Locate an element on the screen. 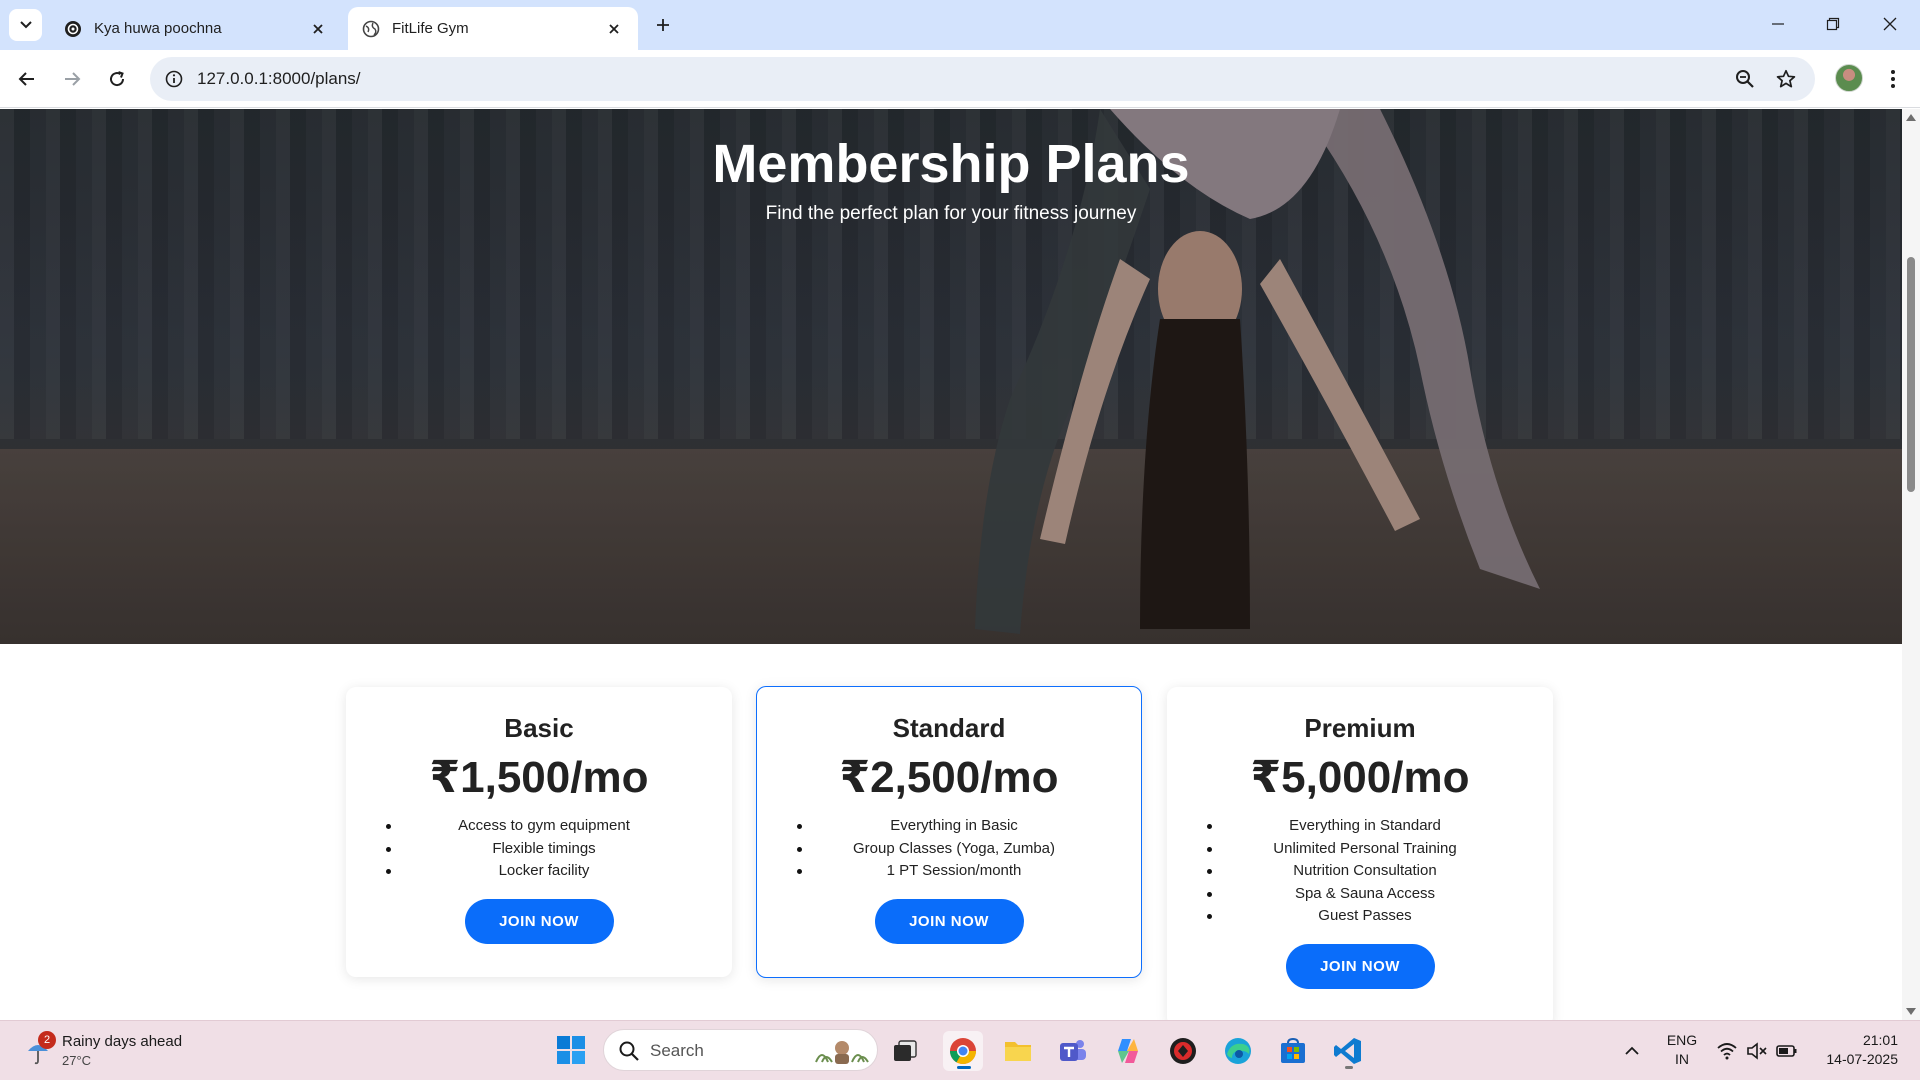  plan-feature: Locker facility is located at coordinates (539, 871).